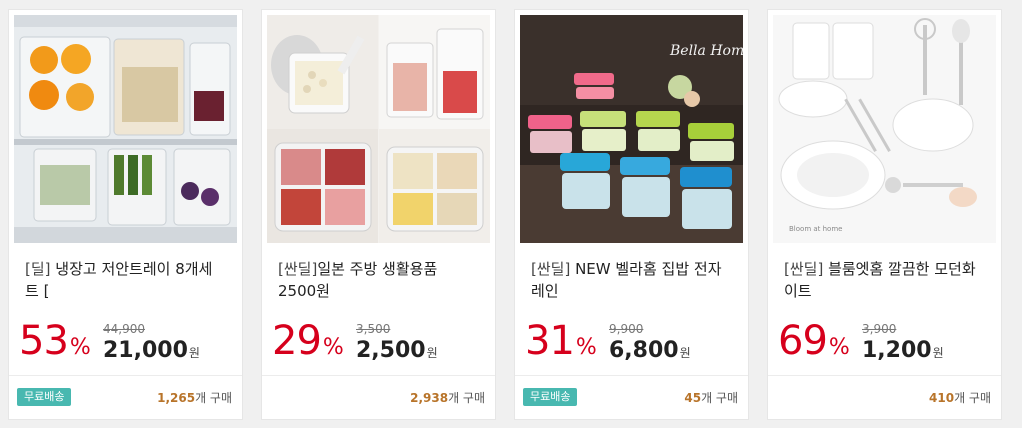 The image size is (1022, 428). I want to click on sale-price: 1,200원, so click(903, 350).